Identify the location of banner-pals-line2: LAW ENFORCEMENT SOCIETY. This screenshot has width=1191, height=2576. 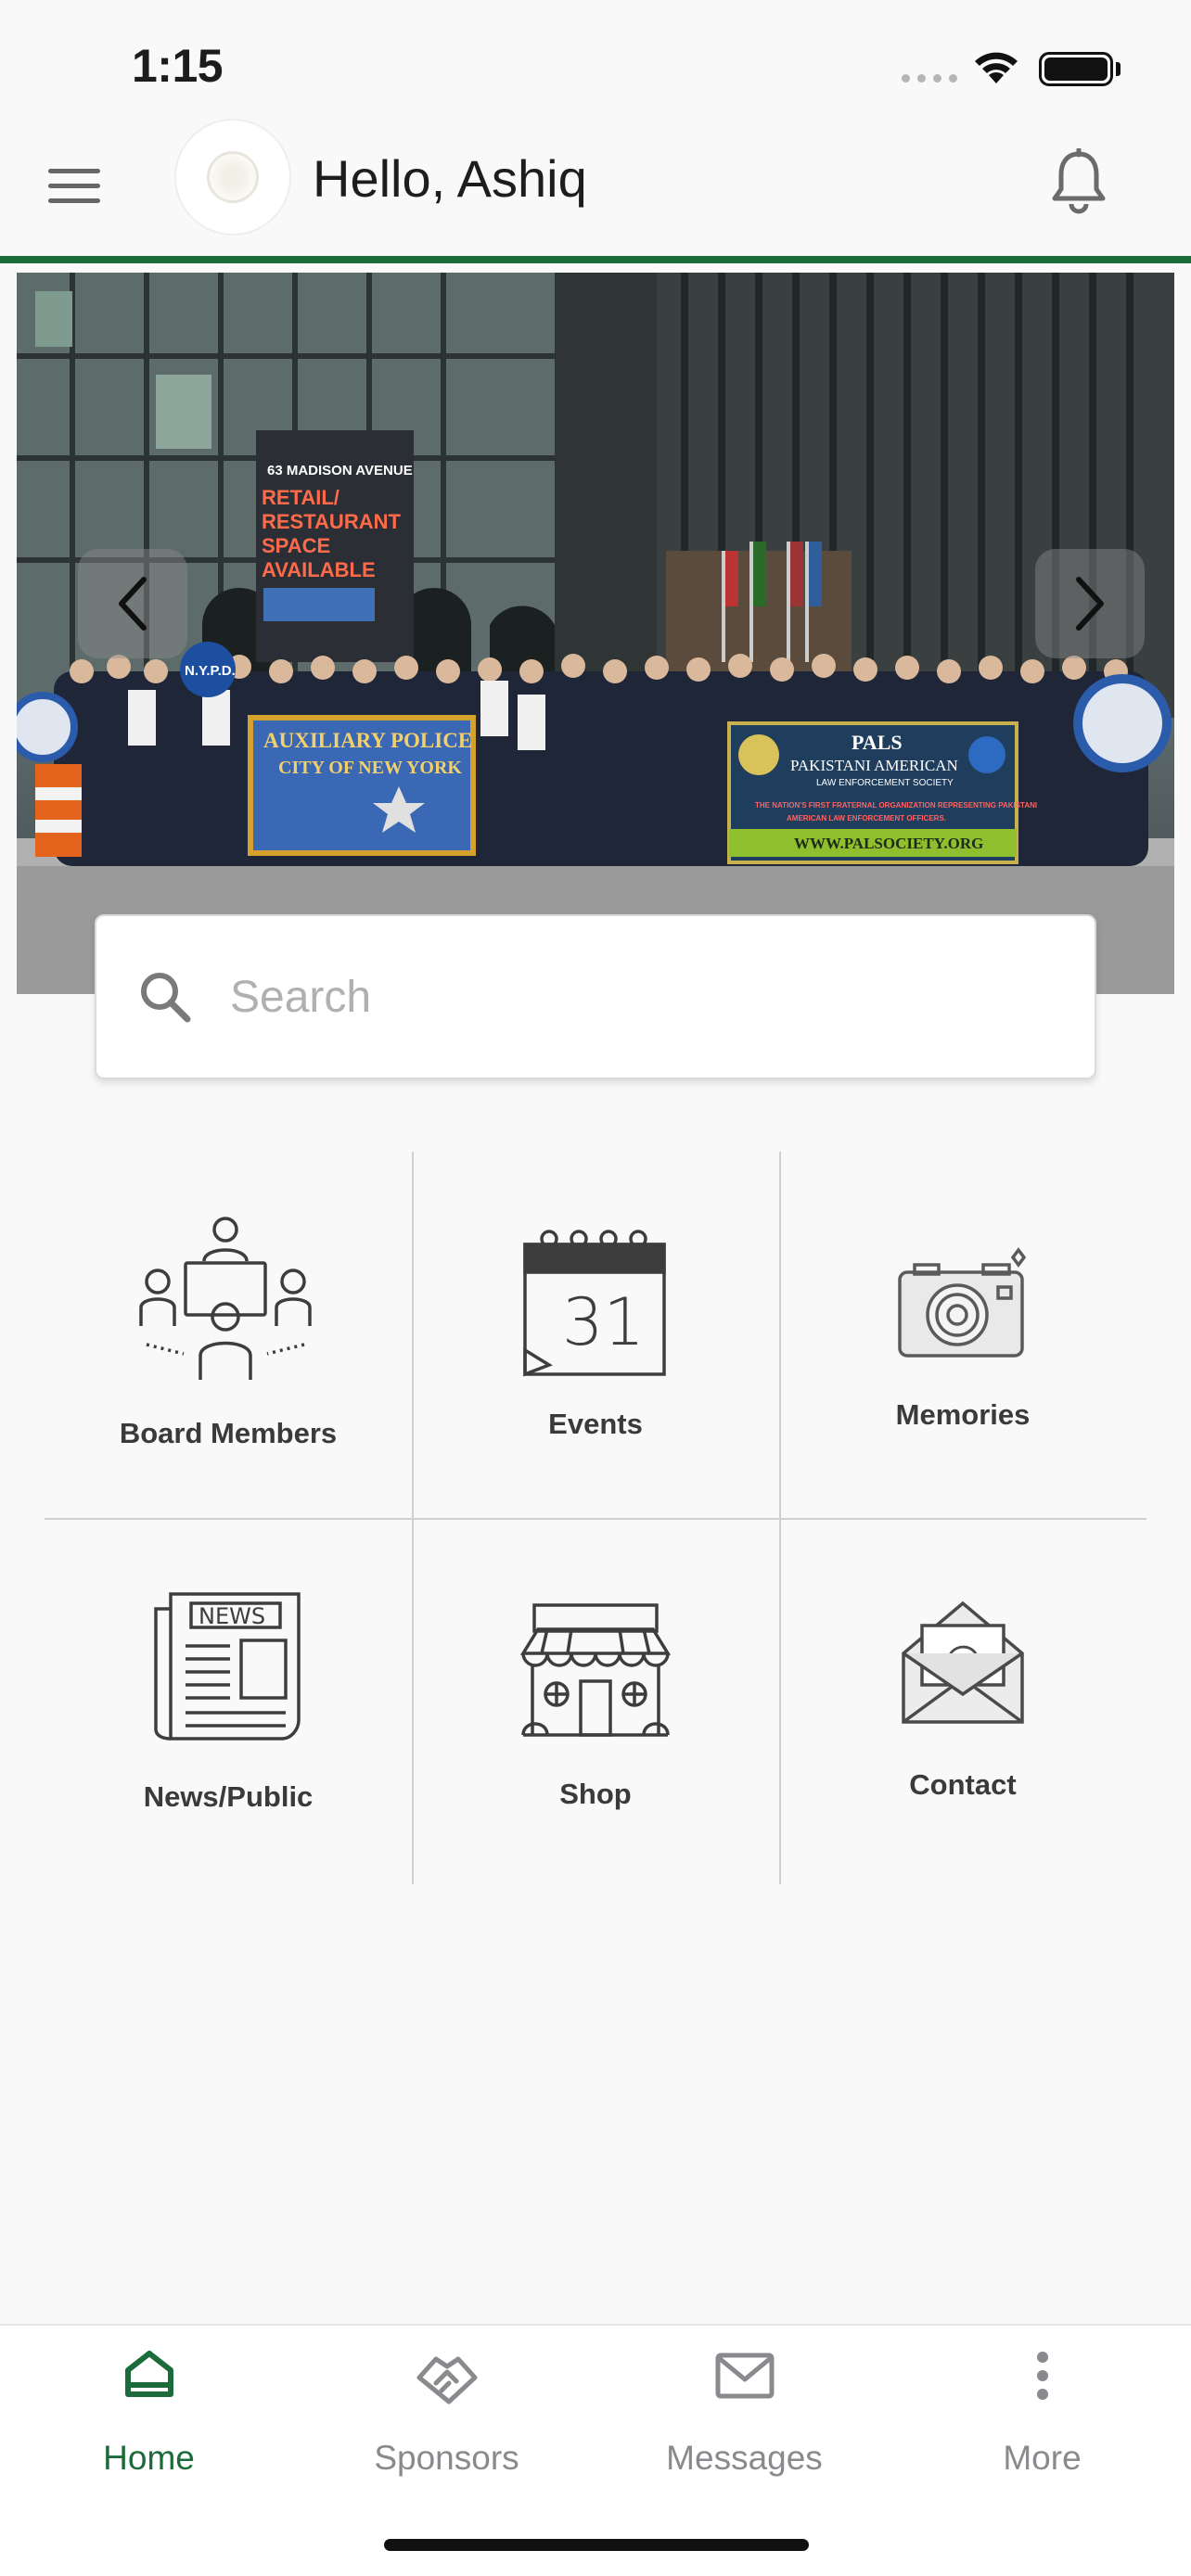
(885, 783).